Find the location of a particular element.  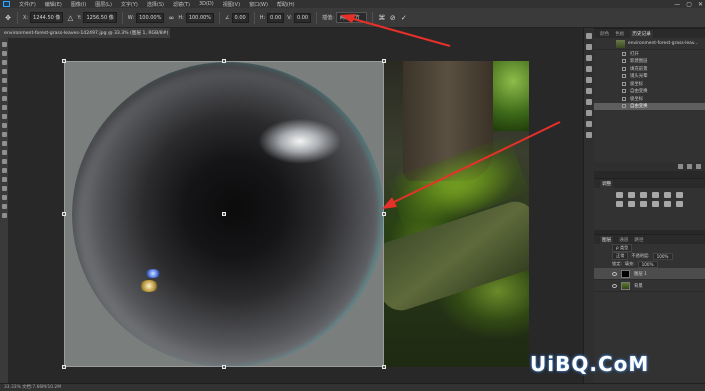

actions-icon is located at coordinates (589, 135).